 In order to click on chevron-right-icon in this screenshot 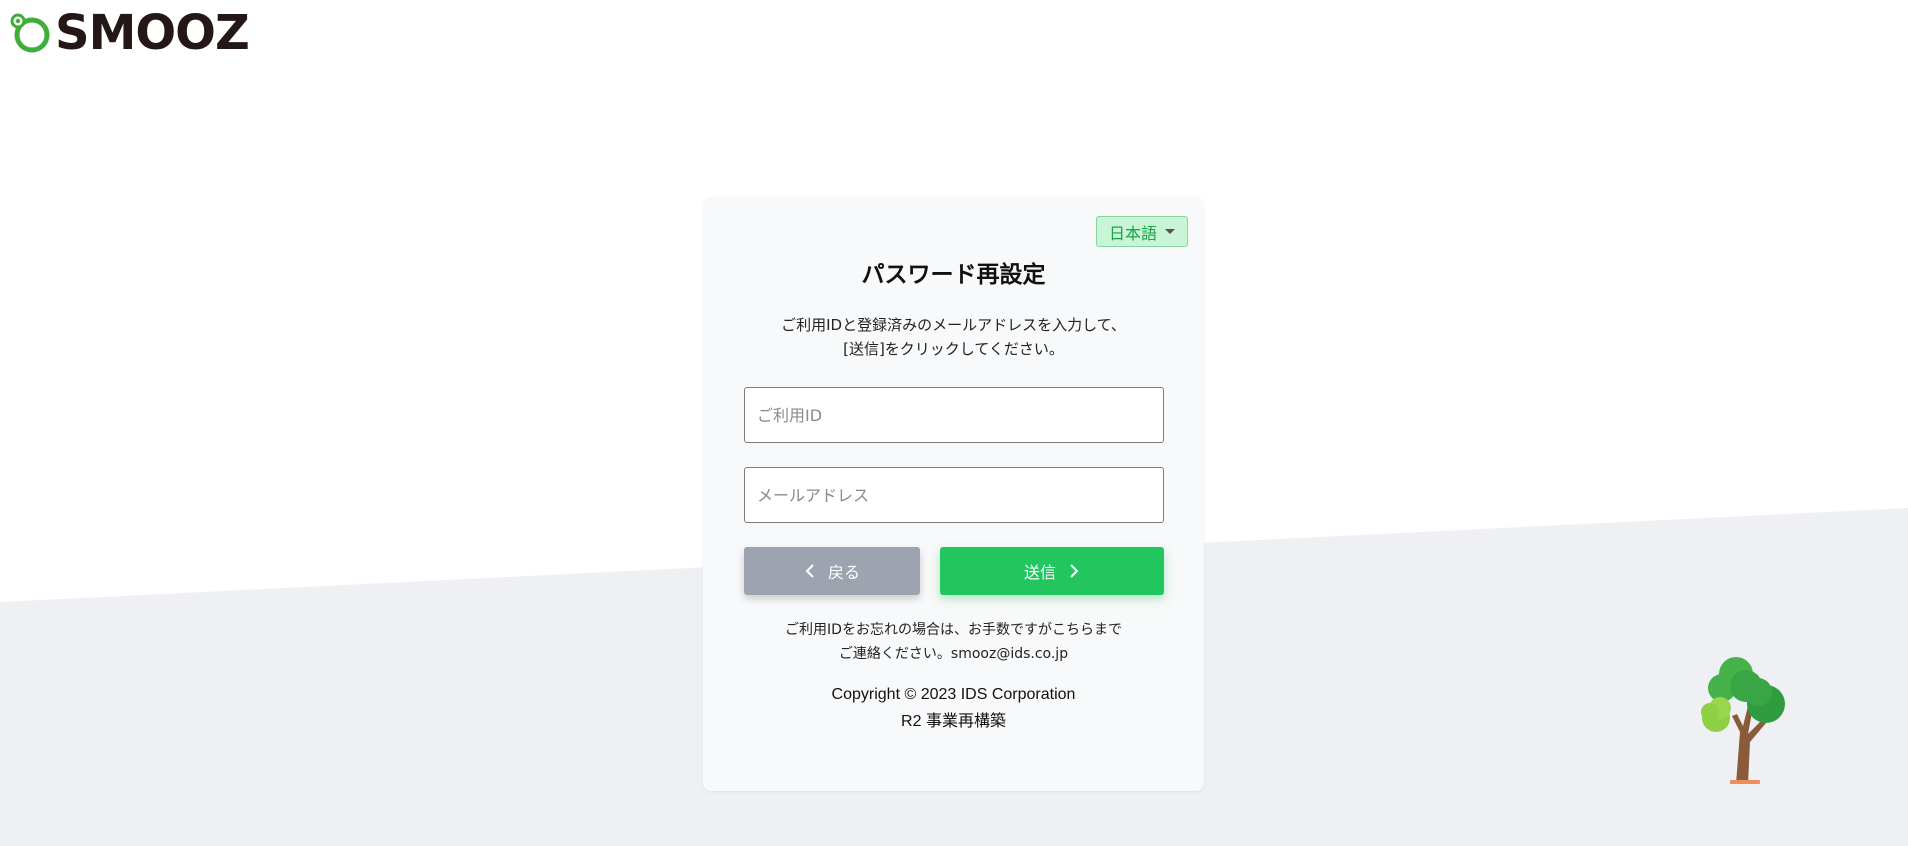, I will do `click(1074, 571)`.